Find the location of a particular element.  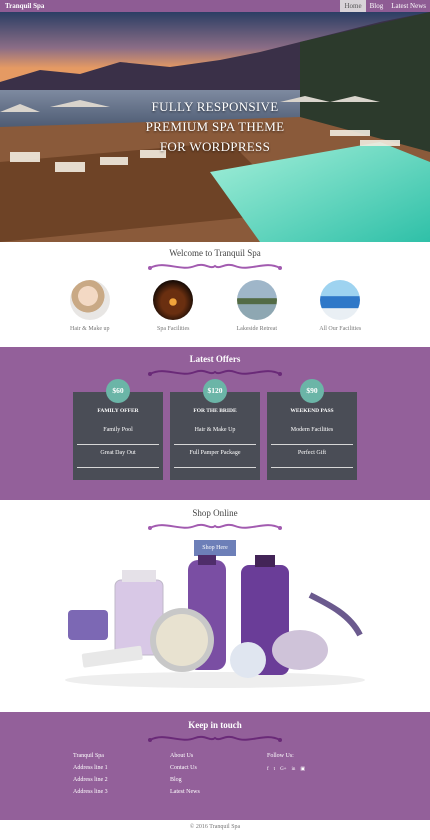

footer-title: Keep in touch is located at coordinates (215, 725).